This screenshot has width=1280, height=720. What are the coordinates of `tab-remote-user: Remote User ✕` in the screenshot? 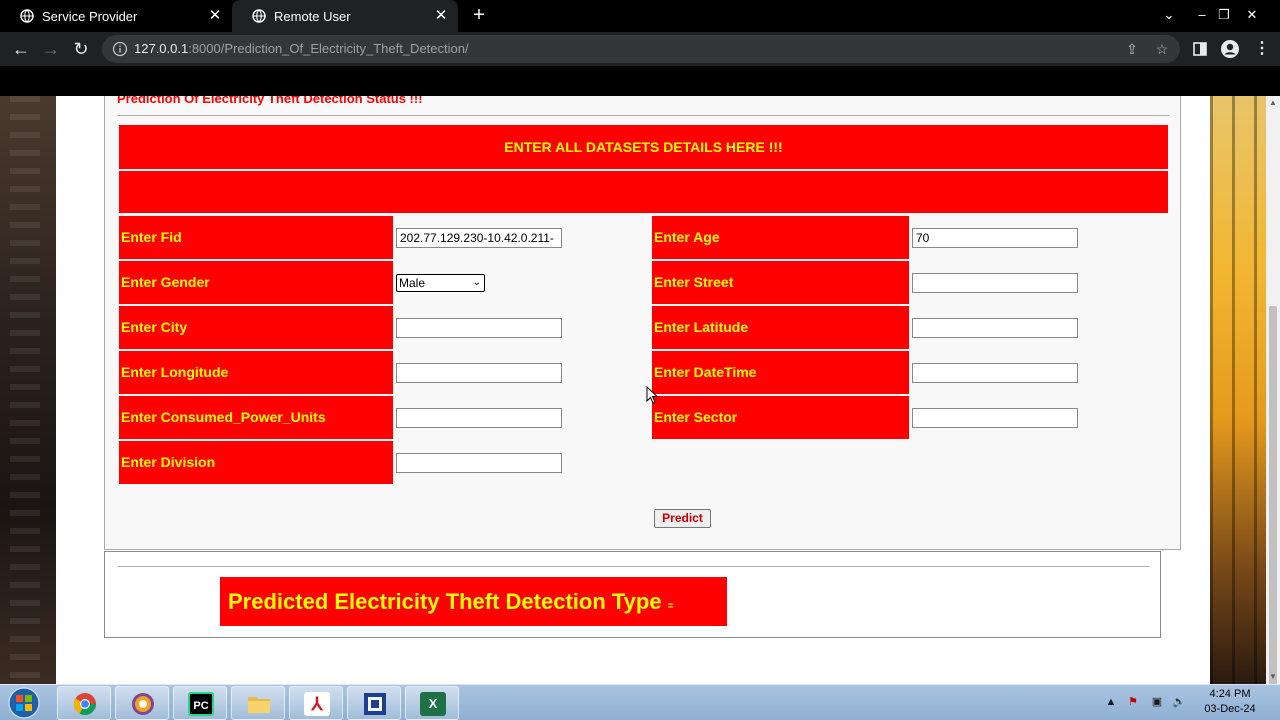 It's located at (345, 16).